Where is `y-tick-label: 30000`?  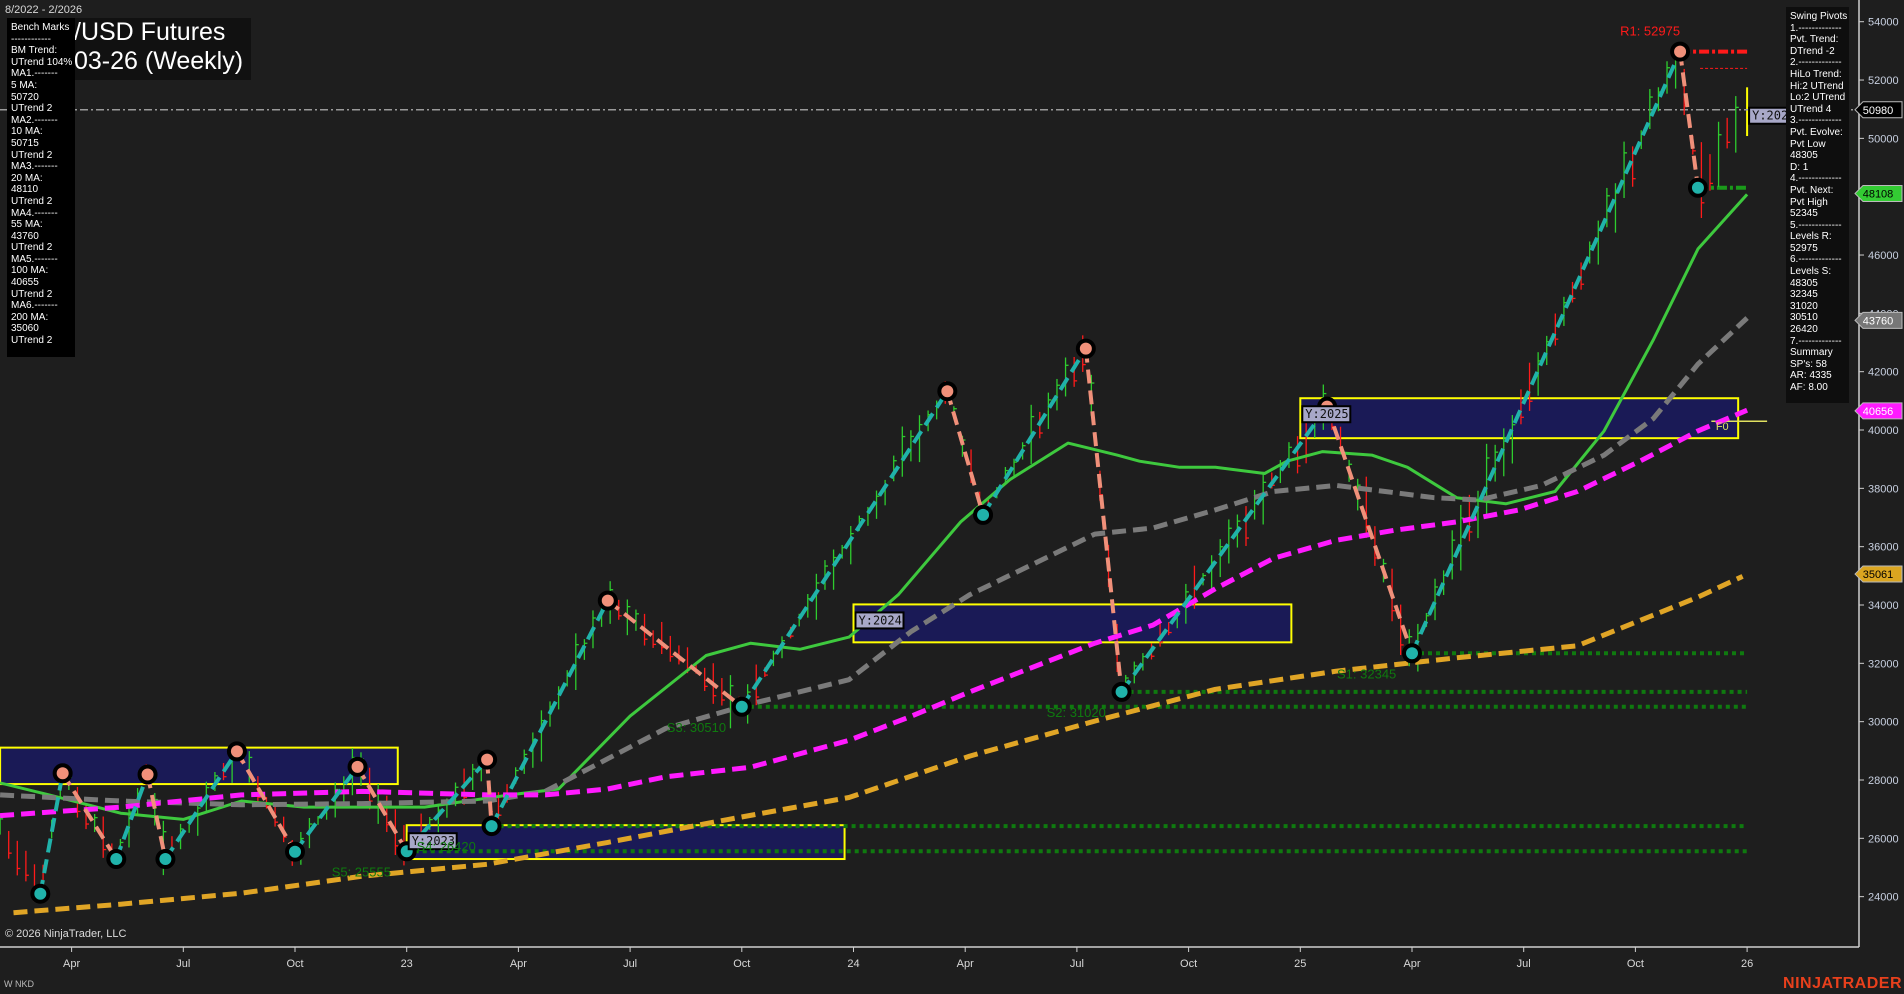 y-tick-label: 30000 is located at coordinates (1883, 723).